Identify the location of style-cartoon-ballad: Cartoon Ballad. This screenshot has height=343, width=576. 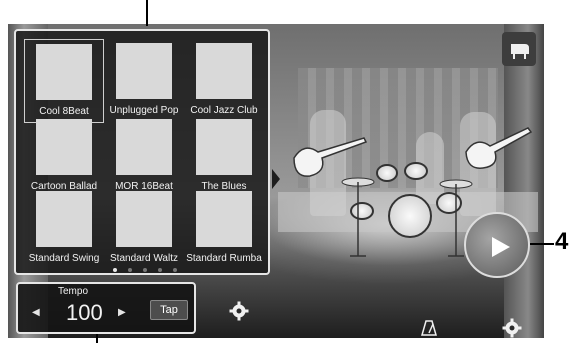
(64, 155).